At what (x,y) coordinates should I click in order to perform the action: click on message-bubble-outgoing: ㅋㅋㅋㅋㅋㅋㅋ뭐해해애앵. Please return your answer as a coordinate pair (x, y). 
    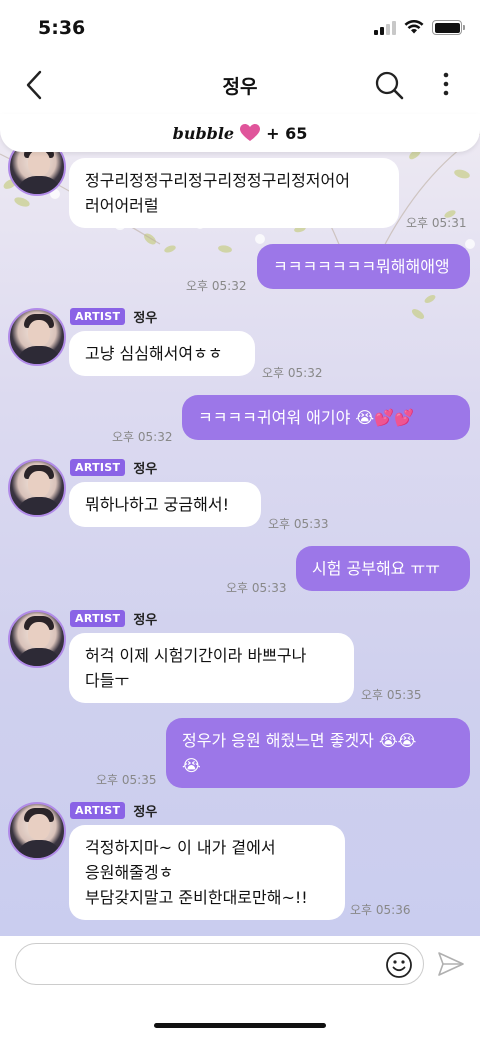
    Looking at the image, I should click on (363, 266).